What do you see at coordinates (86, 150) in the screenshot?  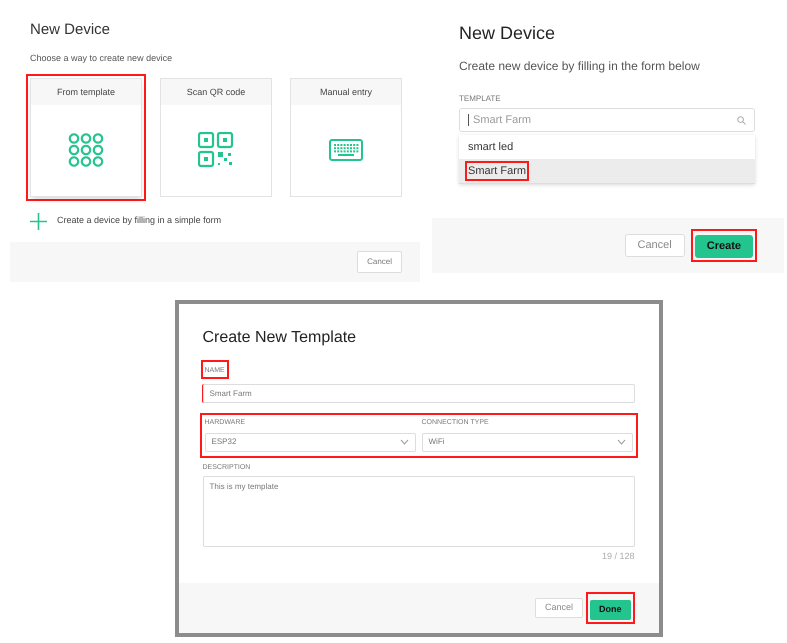 I see `dot-grid-icon` at bounding box center [86, 150].